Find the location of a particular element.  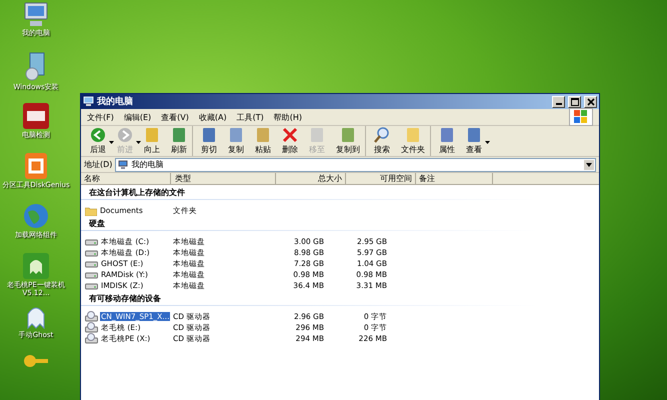

toolbar-button: 向上 is located at coordinates (152, 141).